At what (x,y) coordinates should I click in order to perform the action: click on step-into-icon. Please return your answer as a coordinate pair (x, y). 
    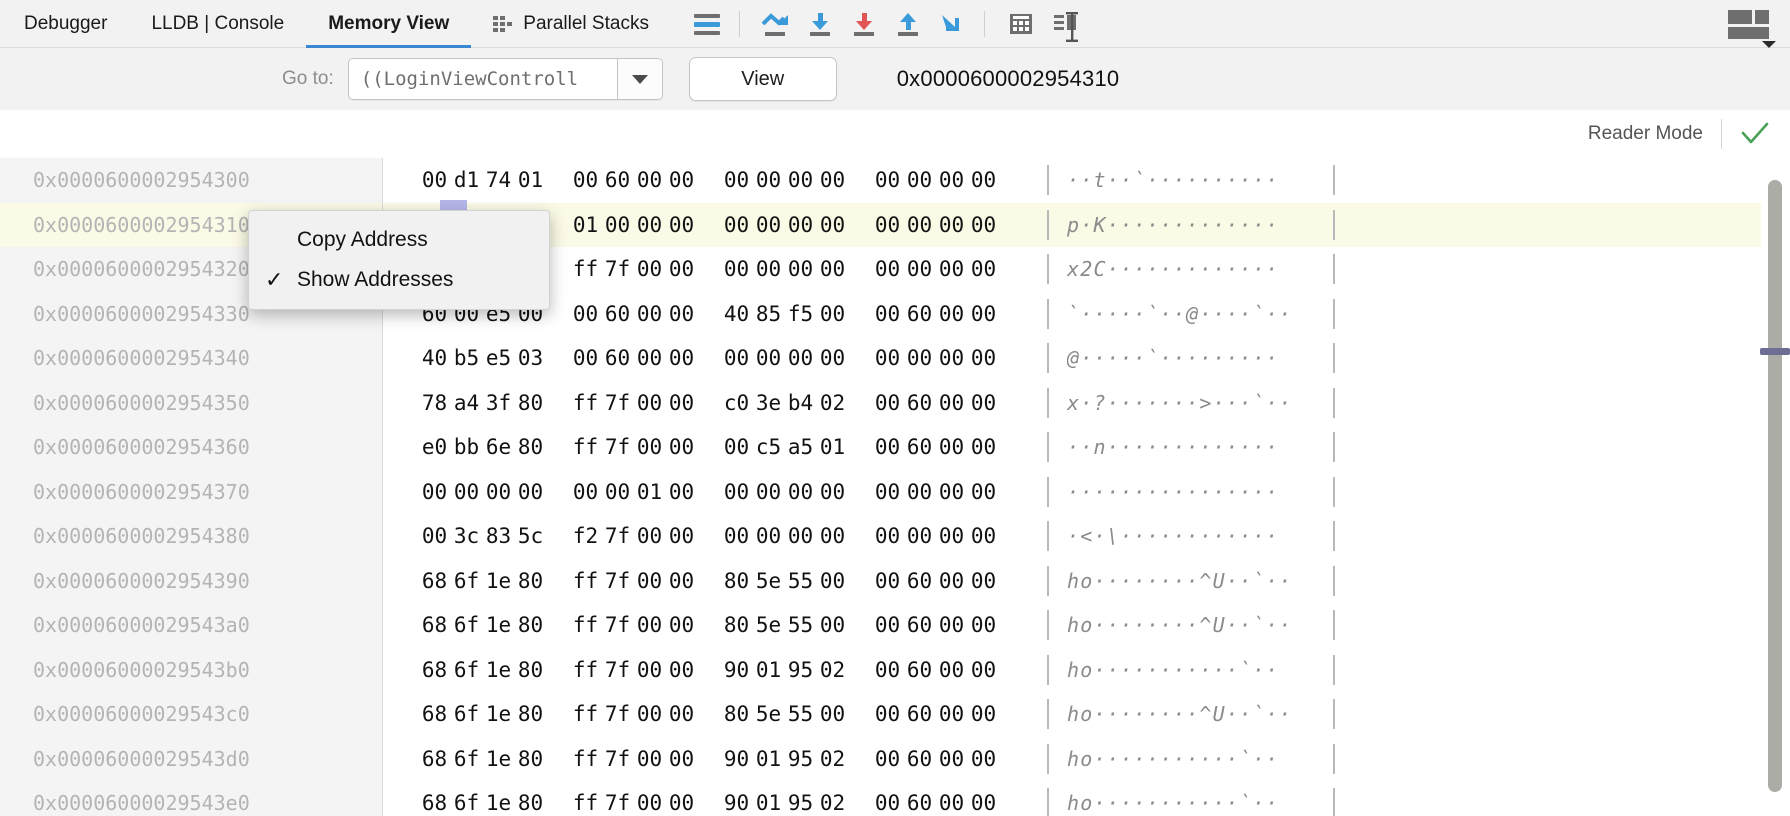
    Looking at the image, I should click on (820, 24).